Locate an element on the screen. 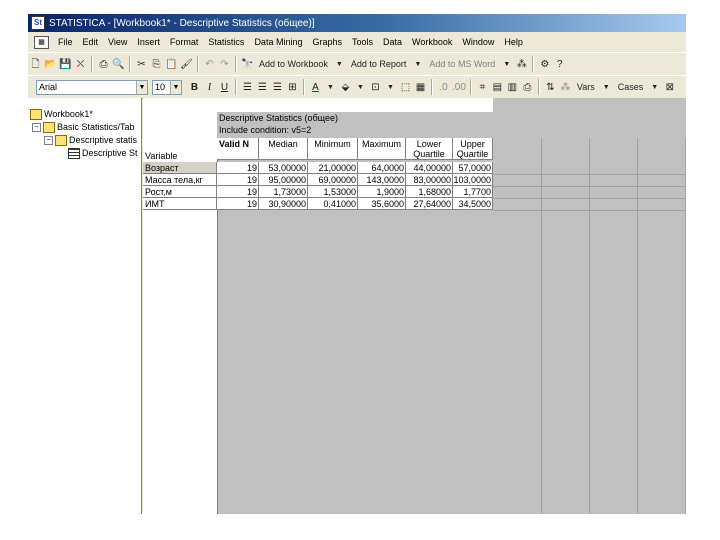 The image size is (720, 540). column-header-minimum: Minimum is located at coordinates (333, 149).